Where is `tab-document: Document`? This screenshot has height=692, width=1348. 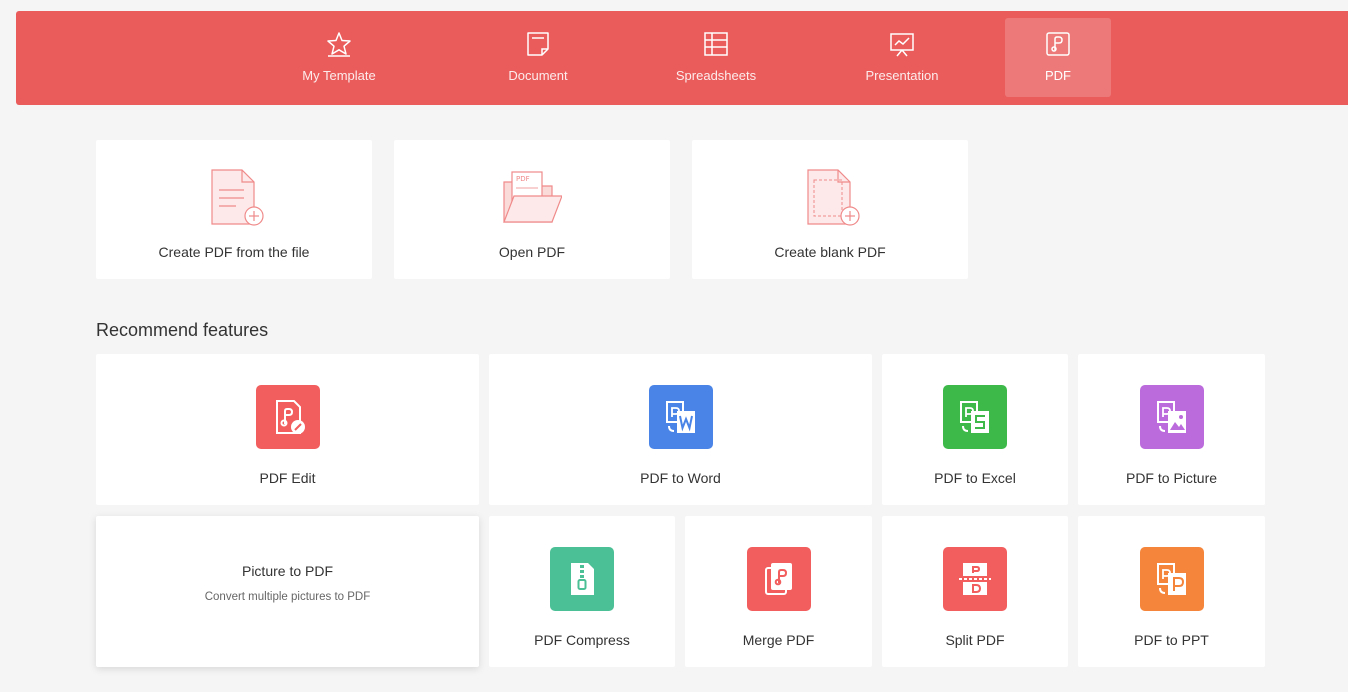
tab-document: Document is located at coordinates (538, 57).